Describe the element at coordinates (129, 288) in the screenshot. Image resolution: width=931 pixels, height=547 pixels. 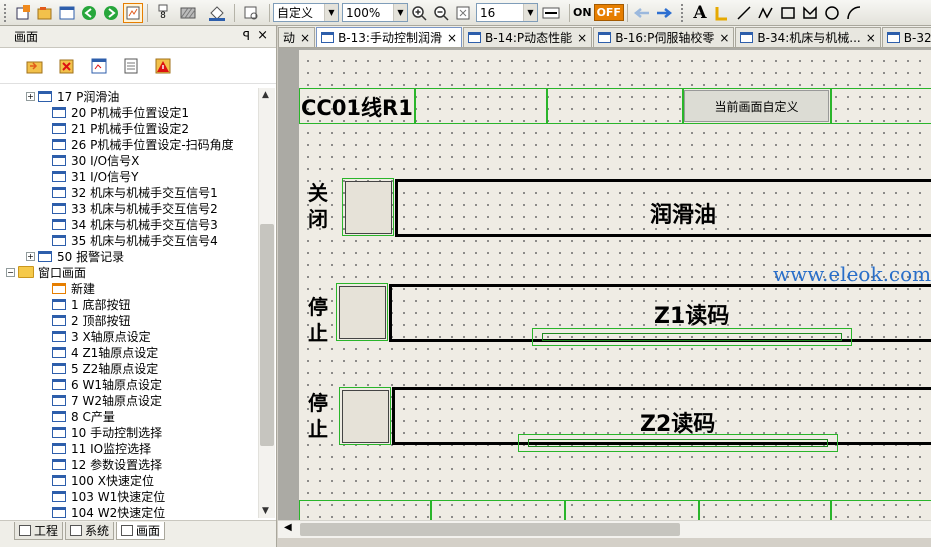
I see `tree-item: 新建` at that location.